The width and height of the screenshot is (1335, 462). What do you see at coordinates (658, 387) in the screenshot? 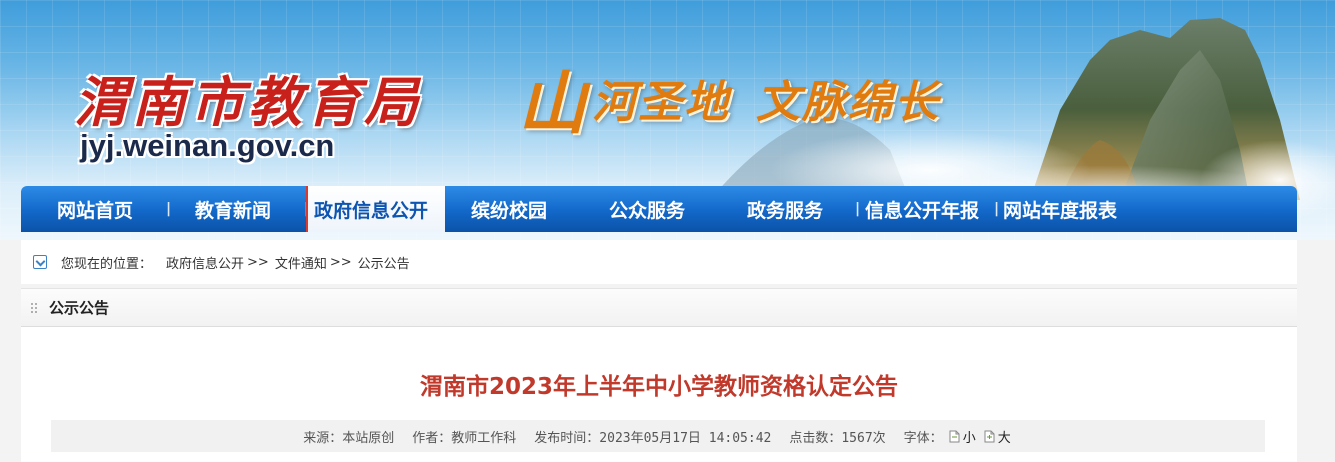
I see `article-title: 渭南市2023年上半年中小学教师资格认定公告` at bounding box center [658, 387].